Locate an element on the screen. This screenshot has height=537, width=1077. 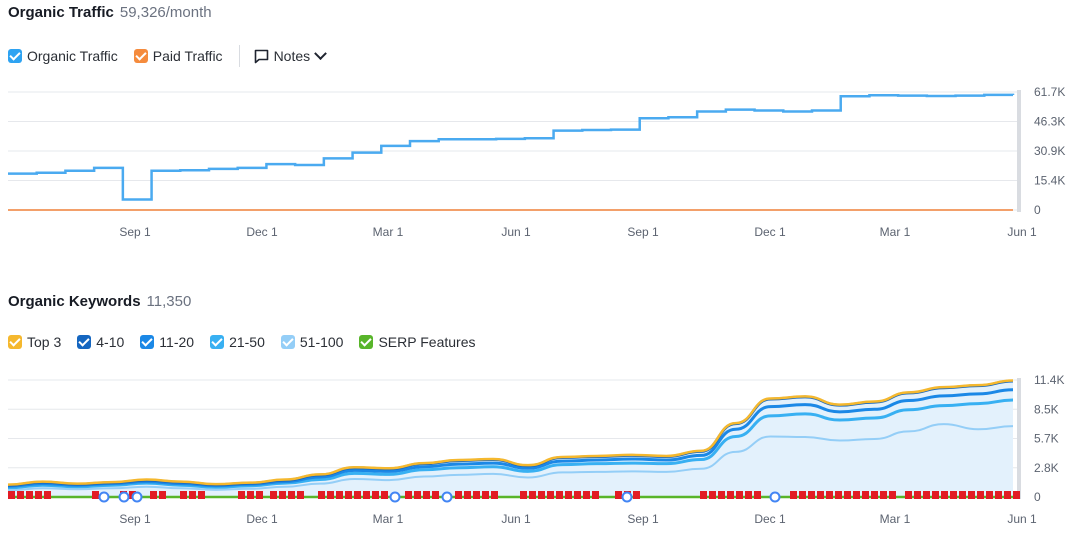
traffic-x-tick-jun-1: Jun 1 is located at coordinates (1022, 232).